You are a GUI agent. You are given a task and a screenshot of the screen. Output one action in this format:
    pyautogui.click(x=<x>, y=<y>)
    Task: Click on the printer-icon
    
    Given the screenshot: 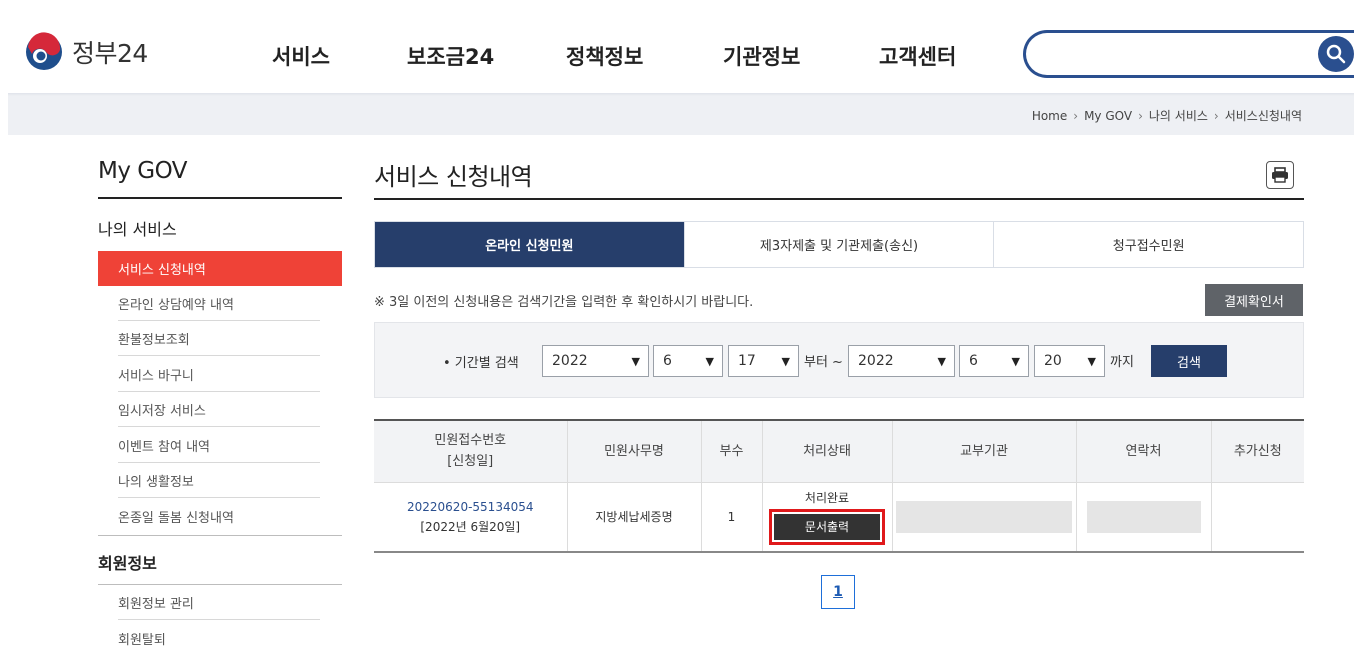 What is the action you would take?
    pyautogui.click(x=1280, y=175)
    